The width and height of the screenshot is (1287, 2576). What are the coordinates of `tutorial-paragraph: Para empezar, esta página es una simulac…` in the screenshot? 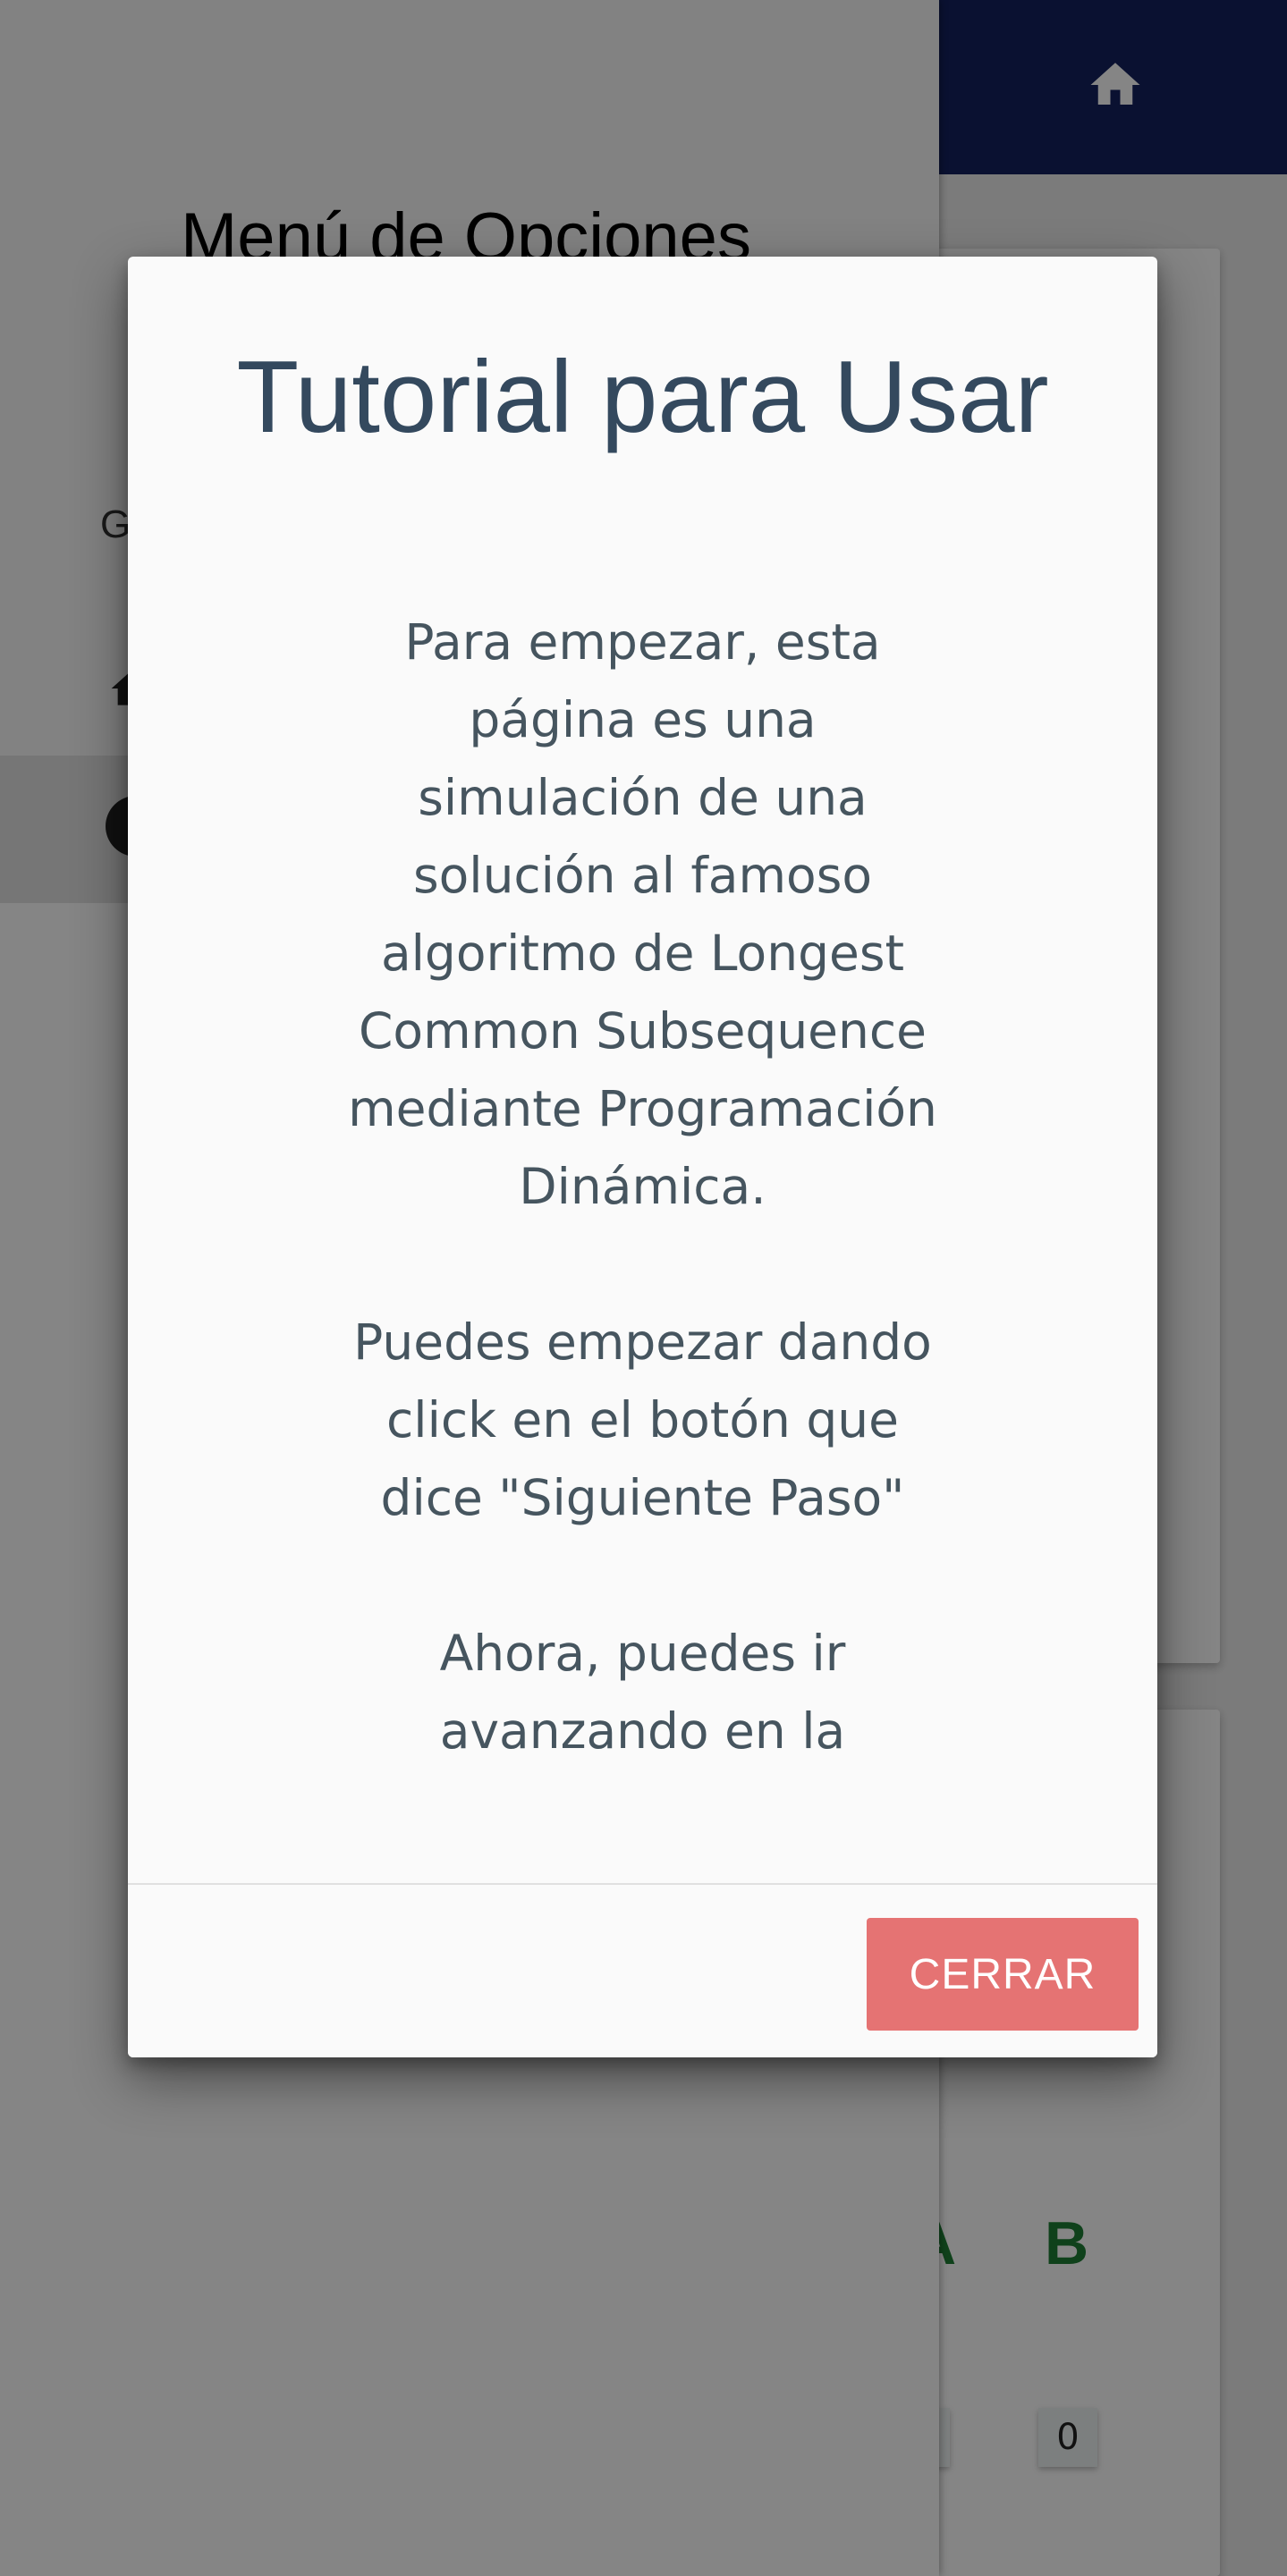 It's located at (642, 914).